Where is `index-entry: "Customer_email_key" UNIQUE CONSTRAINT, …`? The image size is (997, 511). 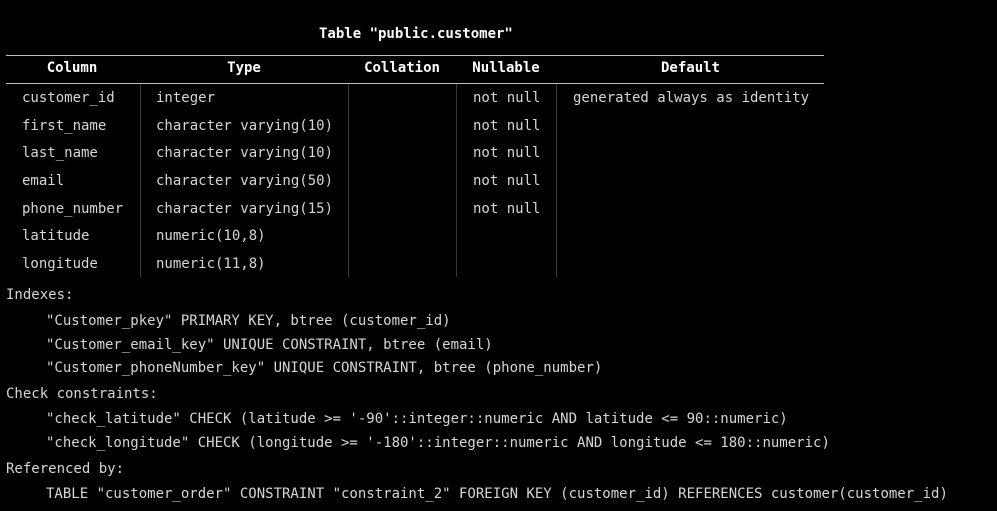
index-entry: "Customer_email_key" UNIQUE CONSTRAINT, … is located at coordinates (269, 345).